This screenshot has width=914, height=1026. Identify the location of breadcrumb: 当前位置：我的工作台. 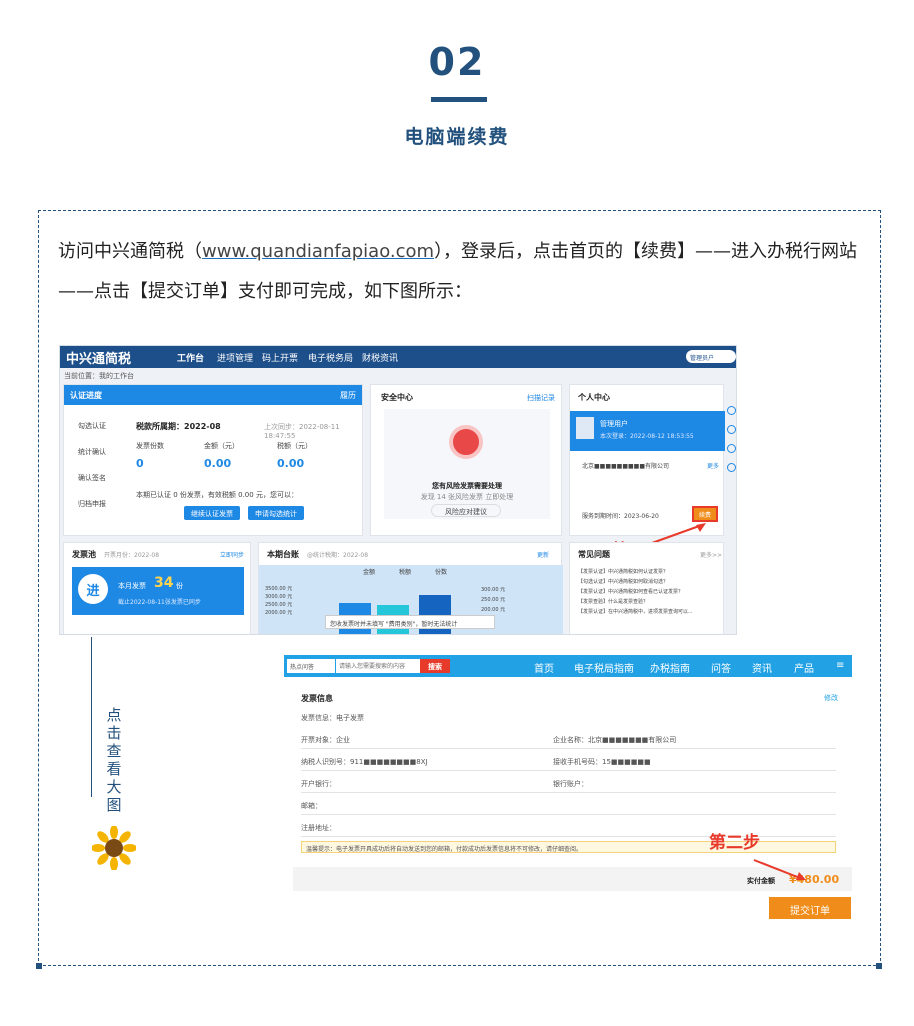
(99, 376).